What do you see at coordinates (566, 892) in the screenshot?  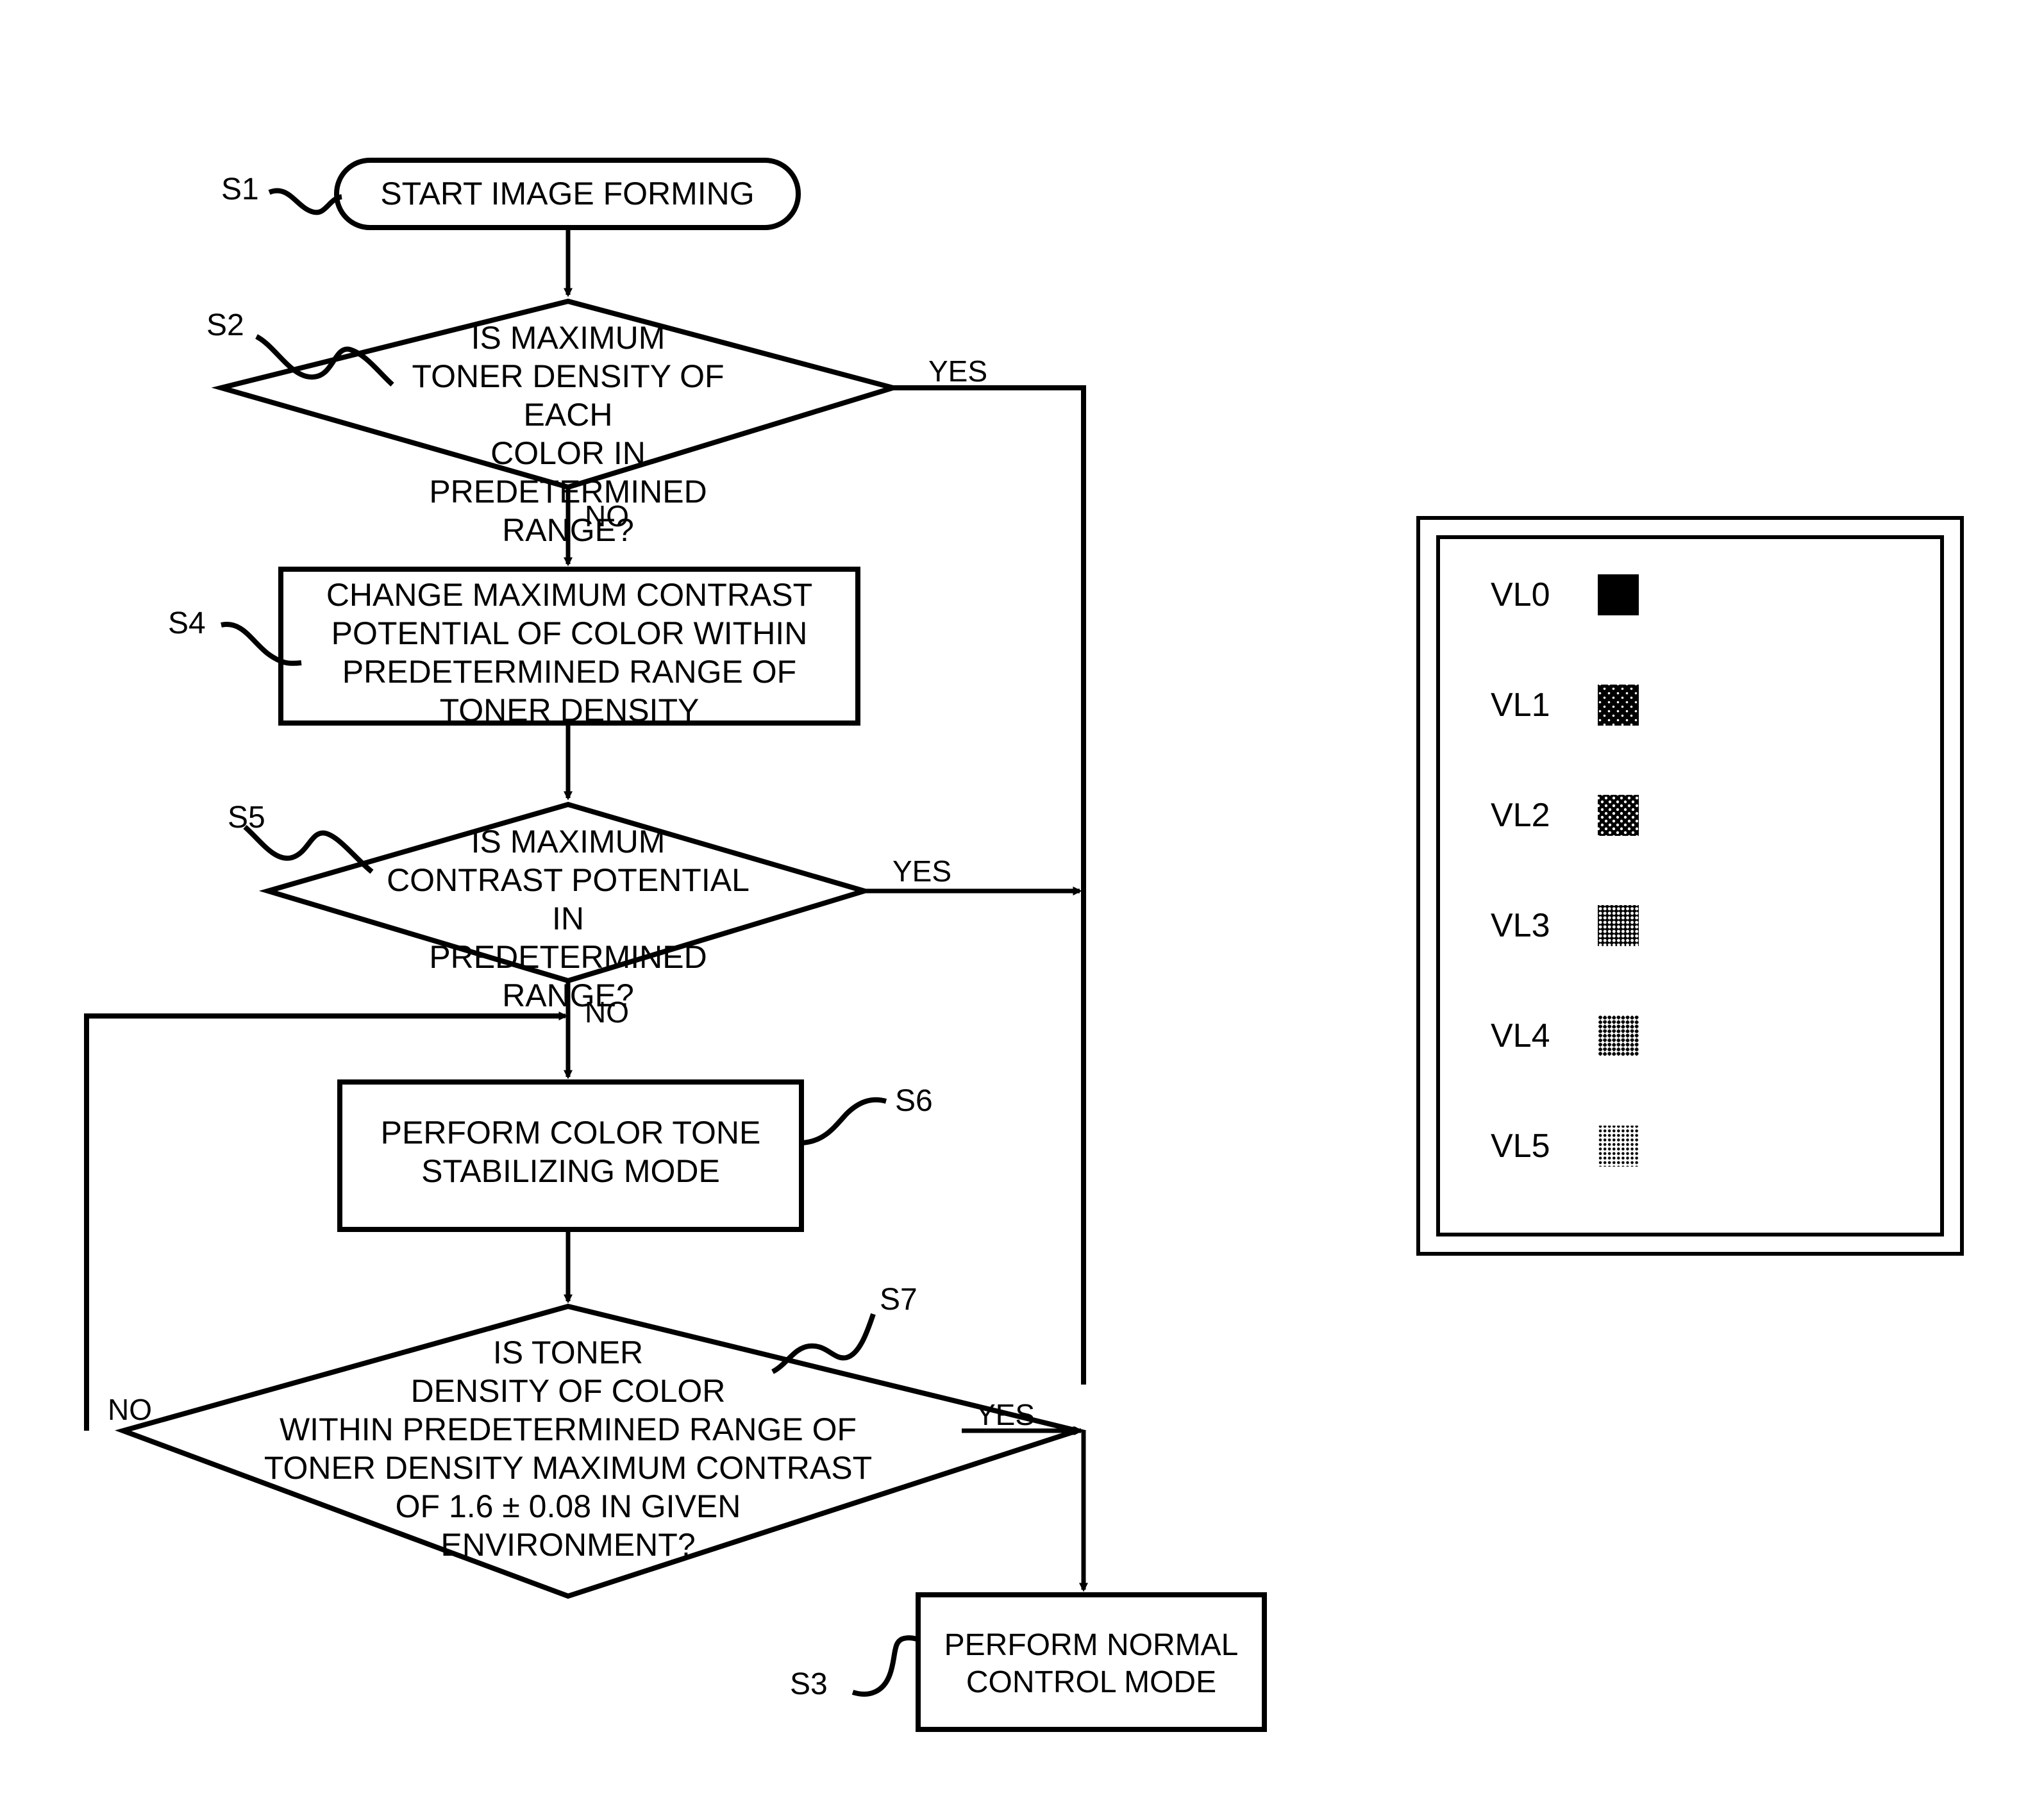 I see `node-s5-shape` at bounding box center [566, 892].